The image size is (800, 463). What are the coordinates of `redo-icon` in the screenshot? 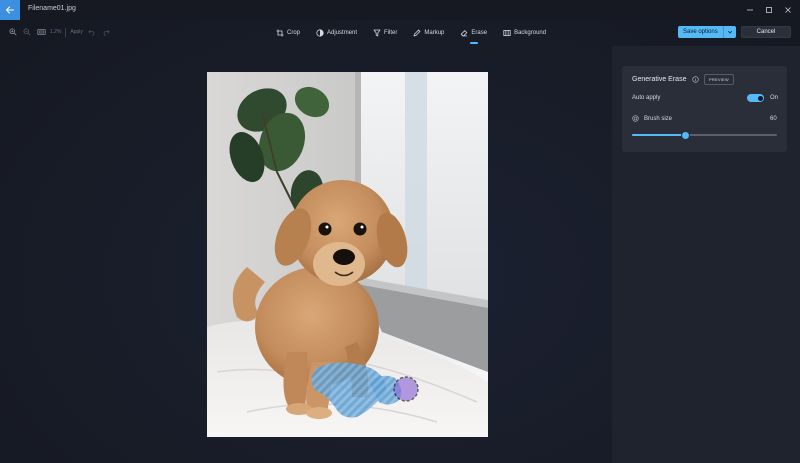 It's located at (106, 32).